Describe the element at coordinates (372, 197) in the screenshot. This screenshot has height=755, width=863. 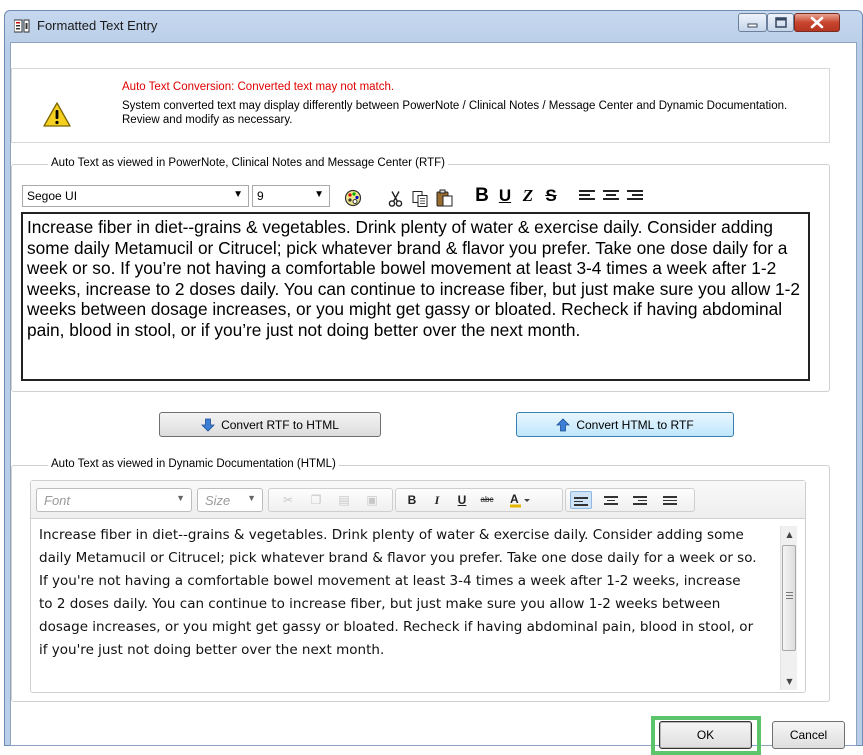
I see `rtf-toolbar: Segoe UI ▼ 9 ▼ B U Z S` at that location.